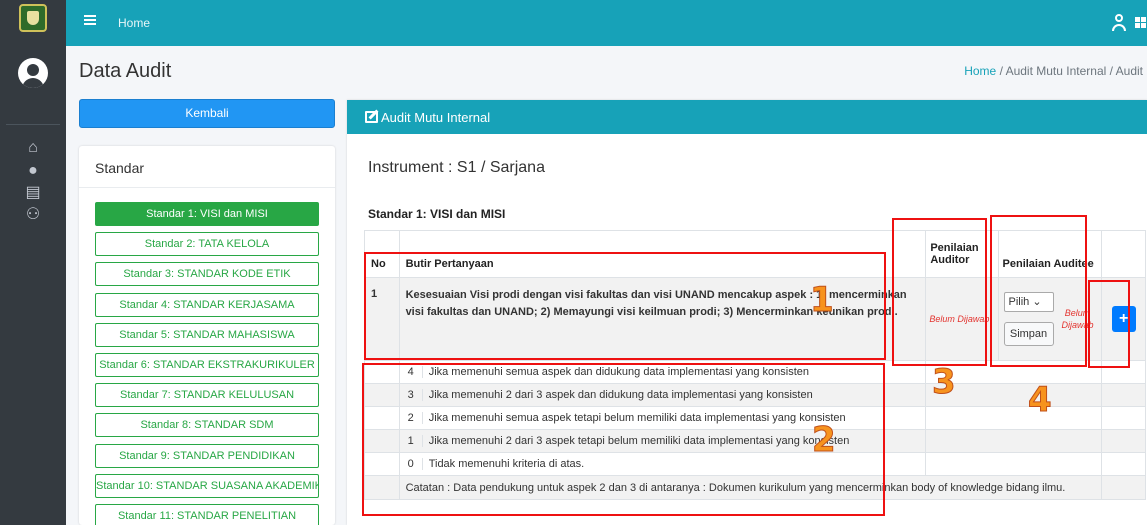 This screenshot has height=525, width=1147. Describe the element at coordinates (822, 300) in the screenshot. I see `annotation-number: 1` at that location.